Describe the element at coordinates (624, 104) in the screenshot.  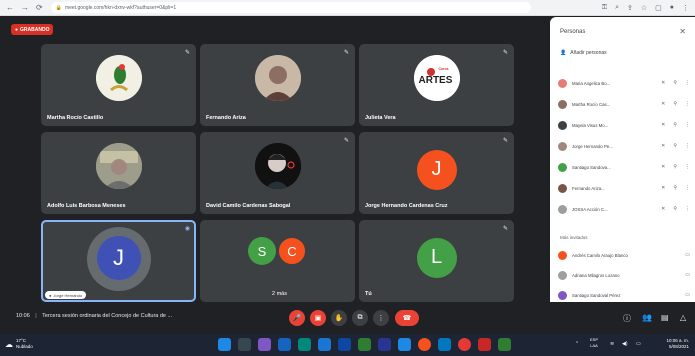
I see `participant-row: Martha Rocío Cas... ✕ ⚲ ⋮` at that location.